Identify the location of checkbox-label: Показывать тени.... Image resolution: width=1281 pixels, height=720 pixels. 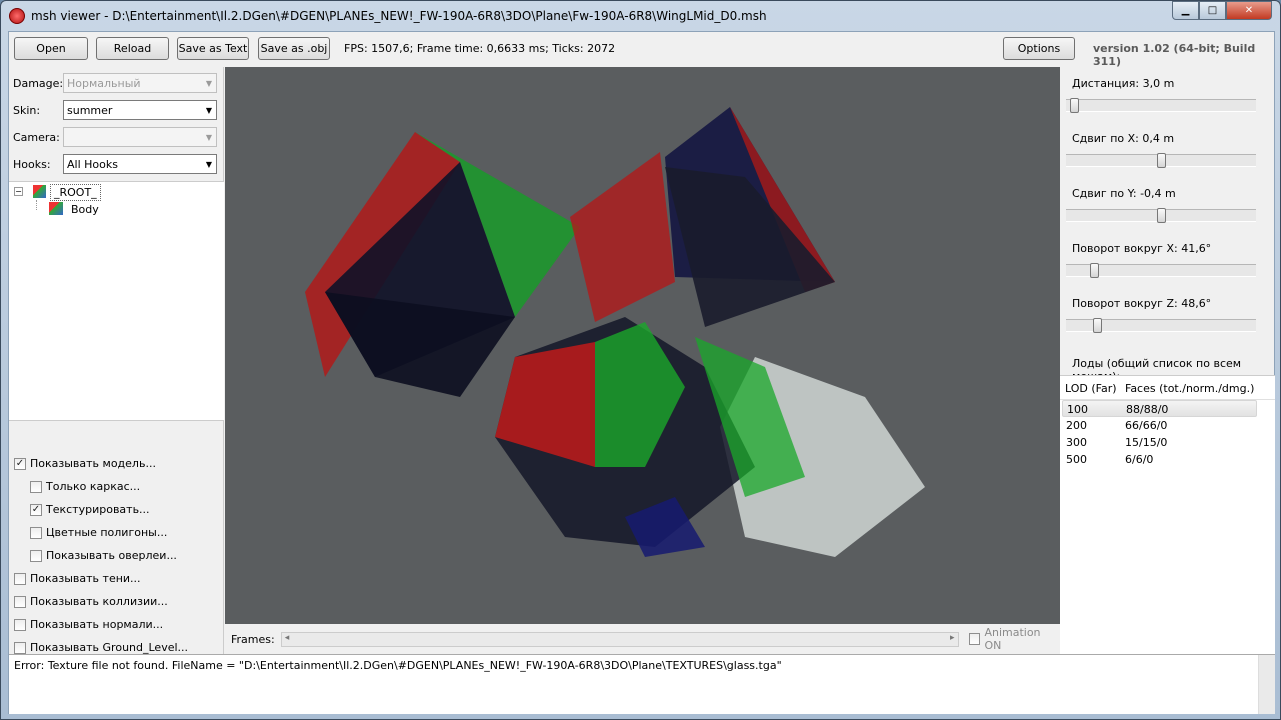
(85, 578).